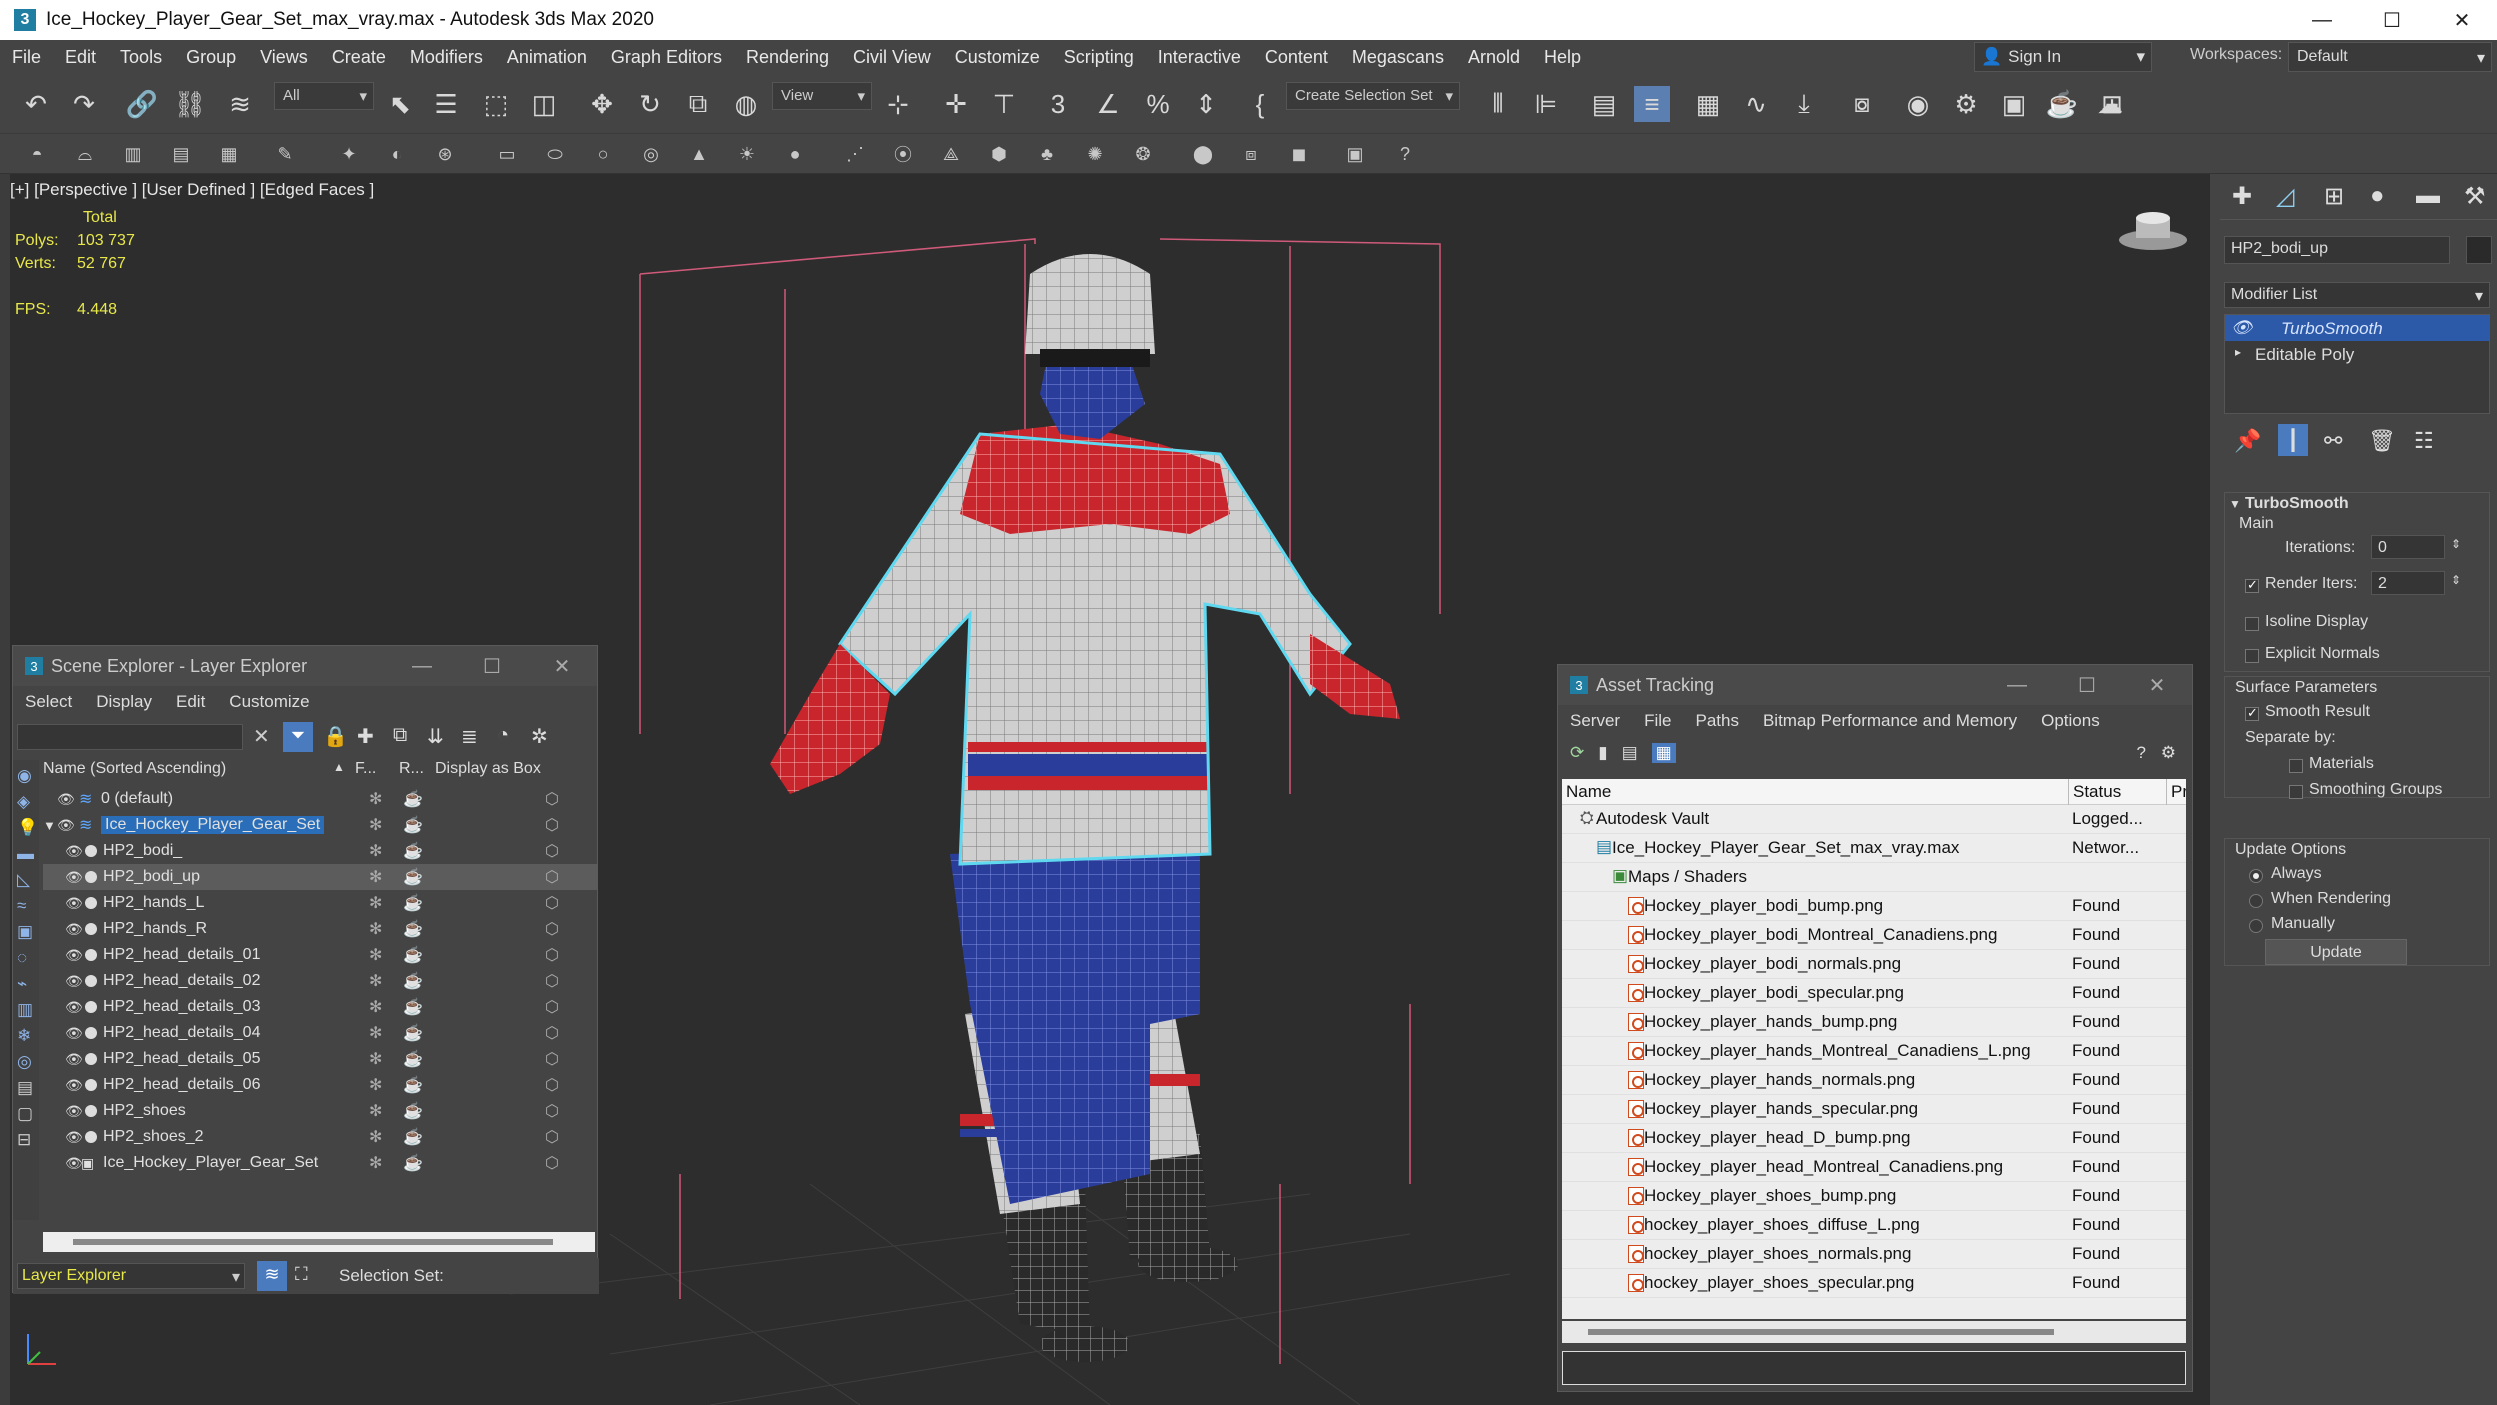 The height and width of the screenshot is (1405, 2497). What do you see at coordinates (1875, 685) in the screenshot?
I see `asset-tracking-titlebar: 3 Asset Tracking — ☐ ✕` at bounding box center [1875, 685].